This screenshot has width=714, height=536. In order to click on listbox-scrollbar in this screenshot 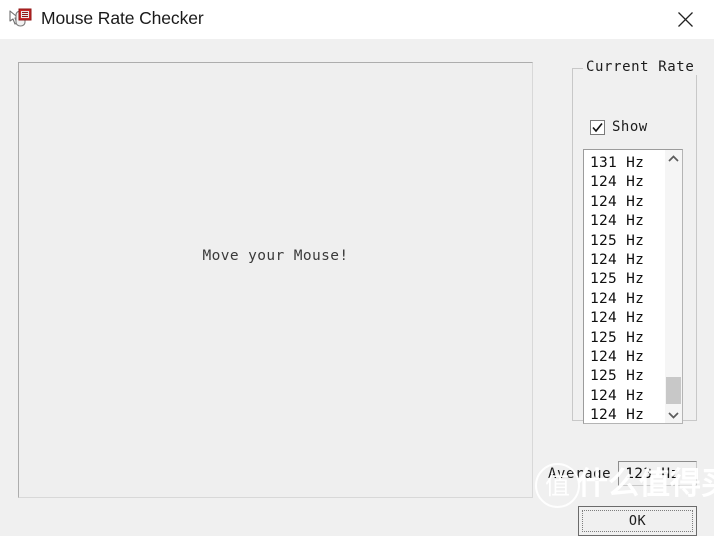, I will do `click(673, 286)`.